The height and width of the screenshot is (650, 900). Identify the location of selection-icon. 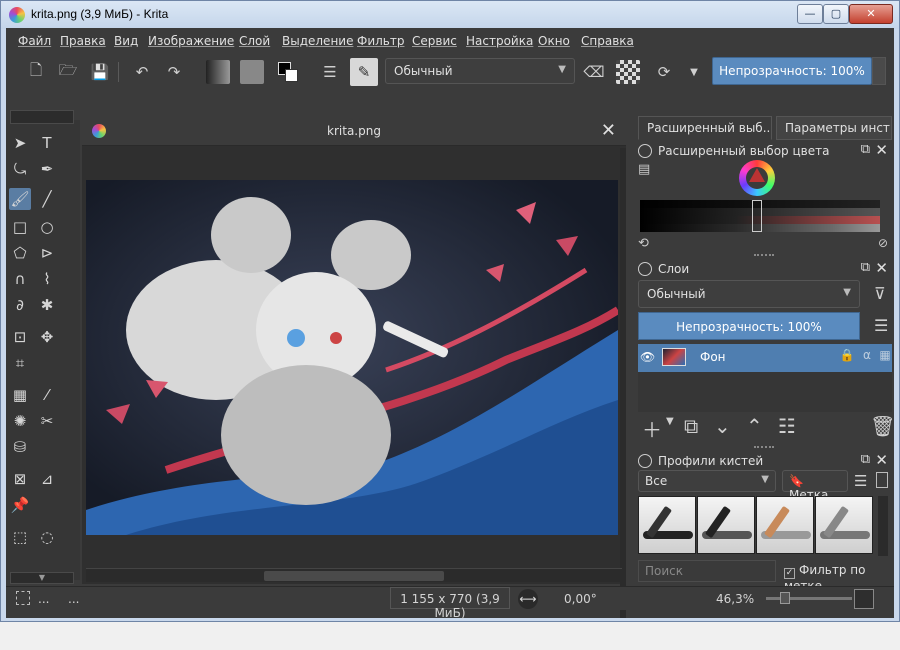
(23, 598).